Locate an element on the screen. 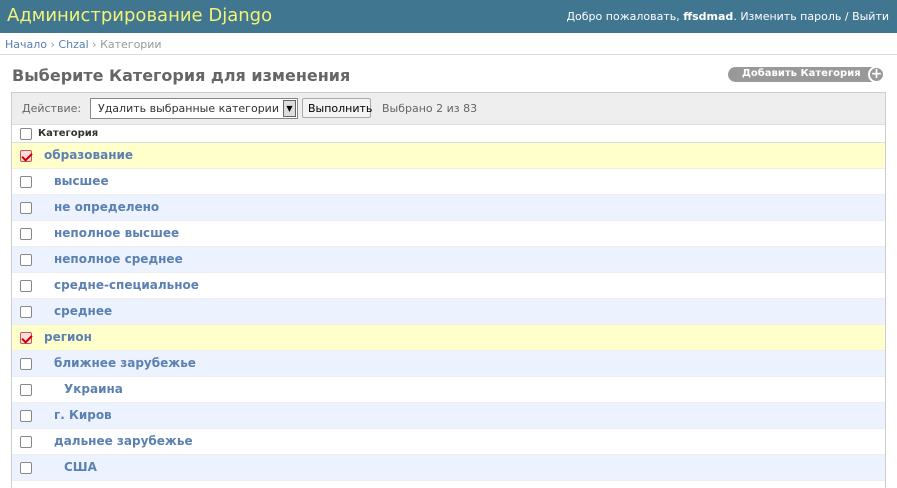 Image resolution: width=897 pixels, height=488 pixels. table-row: Украина is located at coordinates (448, 390).